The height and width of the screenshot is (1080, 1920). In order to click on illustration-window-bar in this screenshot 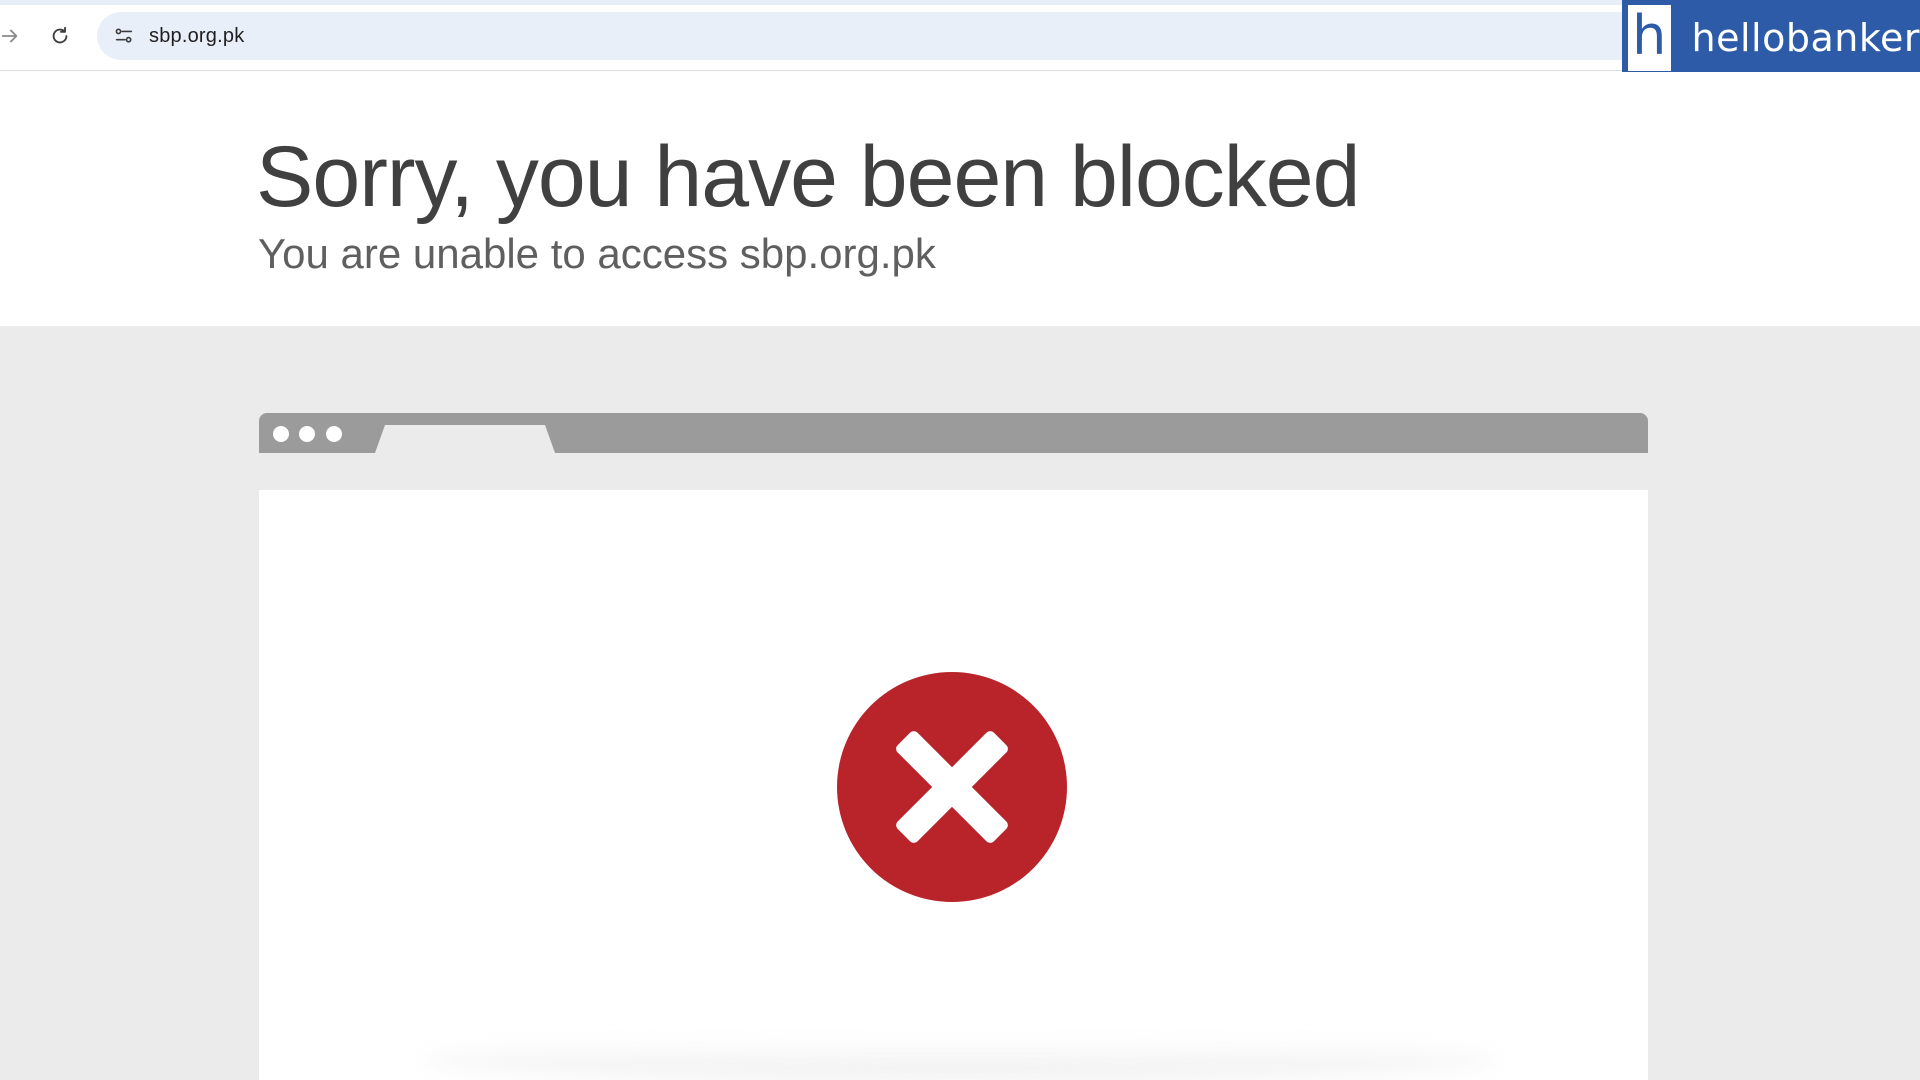, I will do `click(953, 433)`.